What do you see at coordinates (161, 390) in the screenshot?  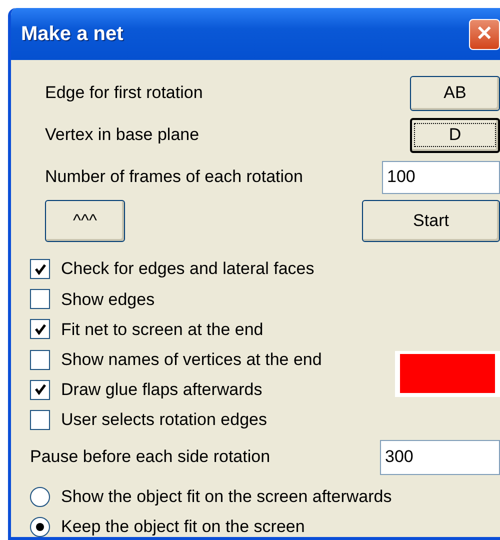 I see `checkbox-label: Draw glue flaps afterwards` at bounding box center [161, 390].